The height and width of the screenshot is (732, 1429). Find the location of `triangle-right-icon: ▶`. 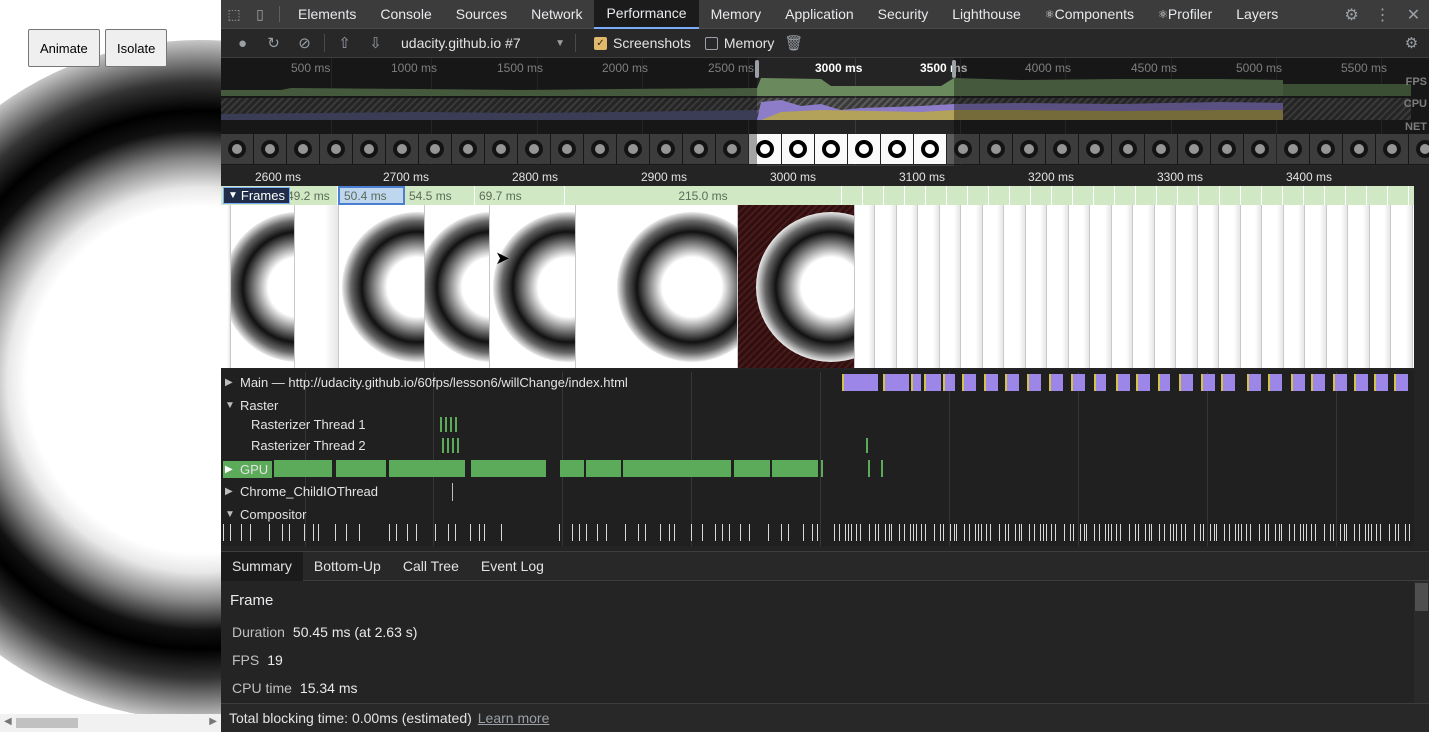

triangle-right-icon: ▶ is located at coordinates (230, 491).